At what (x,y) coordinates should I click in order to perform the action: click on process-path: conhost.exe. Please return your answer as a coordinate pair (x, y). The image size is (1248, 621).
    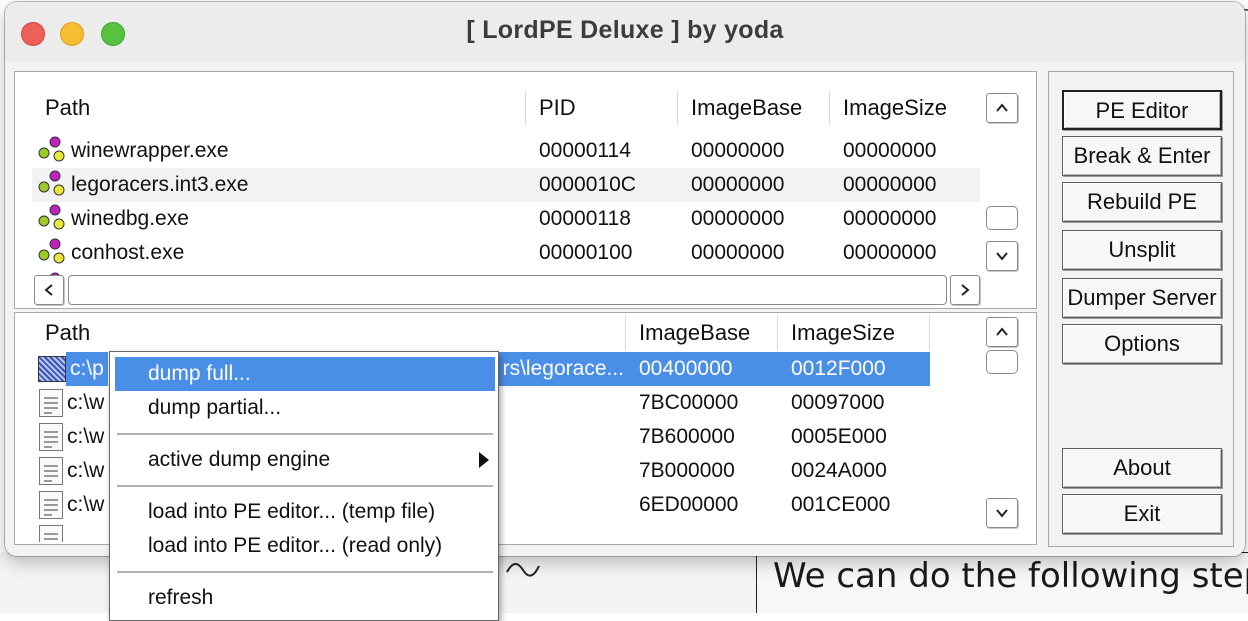
    Looking at the image, I should click on (128, 252).